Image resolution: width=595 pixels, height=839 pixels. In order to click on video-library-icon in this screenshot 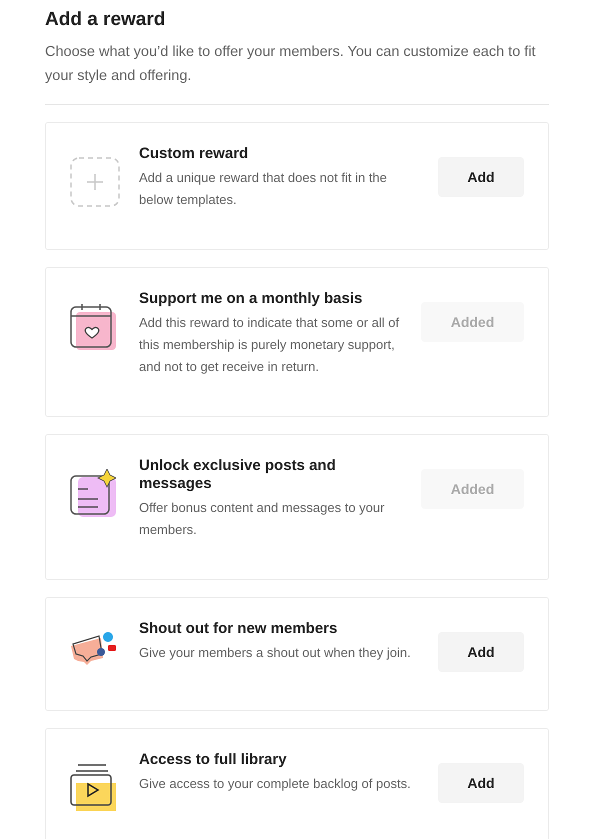, I will do `click(93, 787)`.